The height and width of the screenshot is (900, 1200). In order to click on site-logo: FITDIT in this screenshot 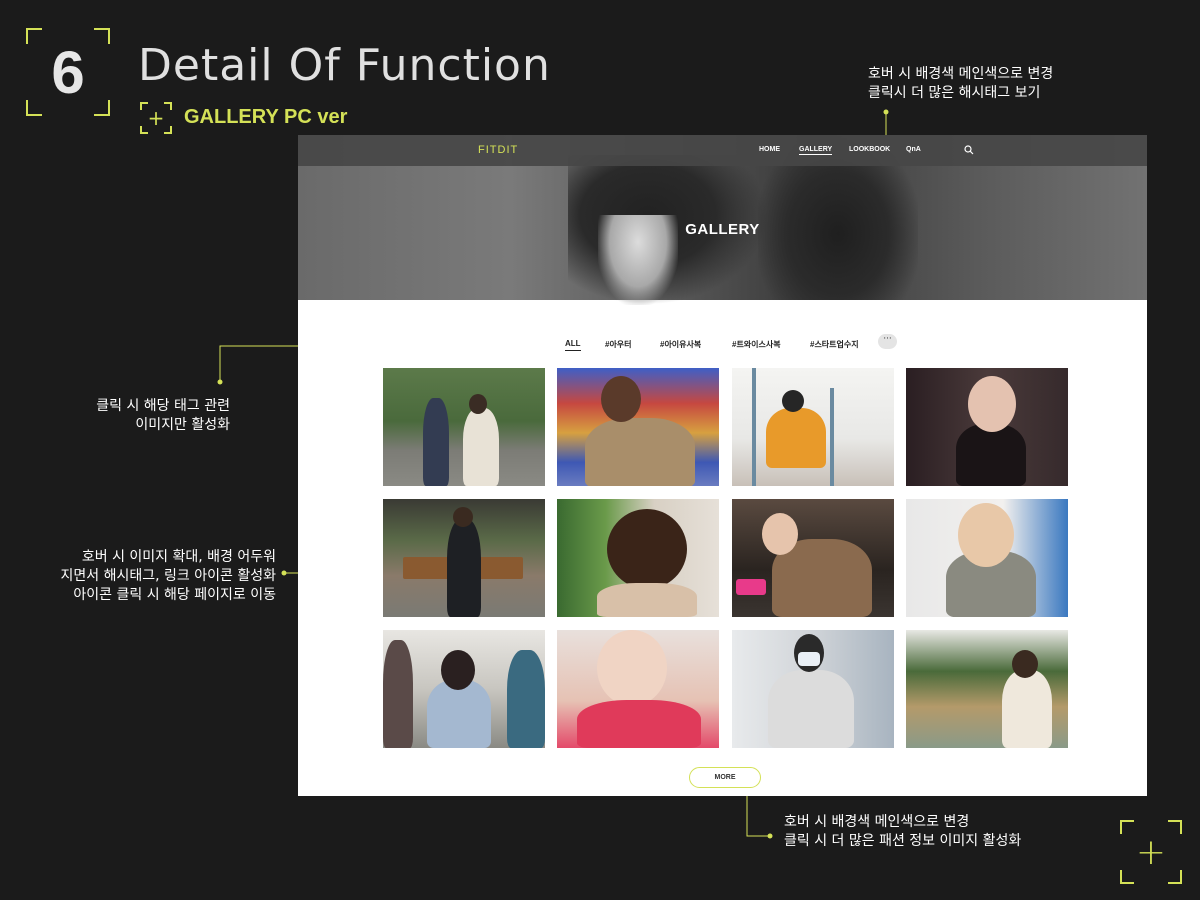, I will do `click(498, 150)`.